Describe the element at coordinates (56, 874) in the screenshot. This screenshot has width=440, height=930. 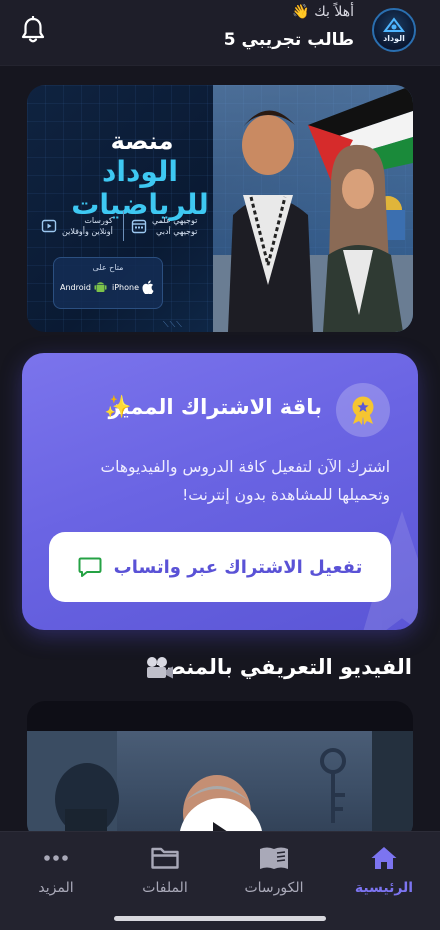
I see `nav-item-more: المزيد` at that location.